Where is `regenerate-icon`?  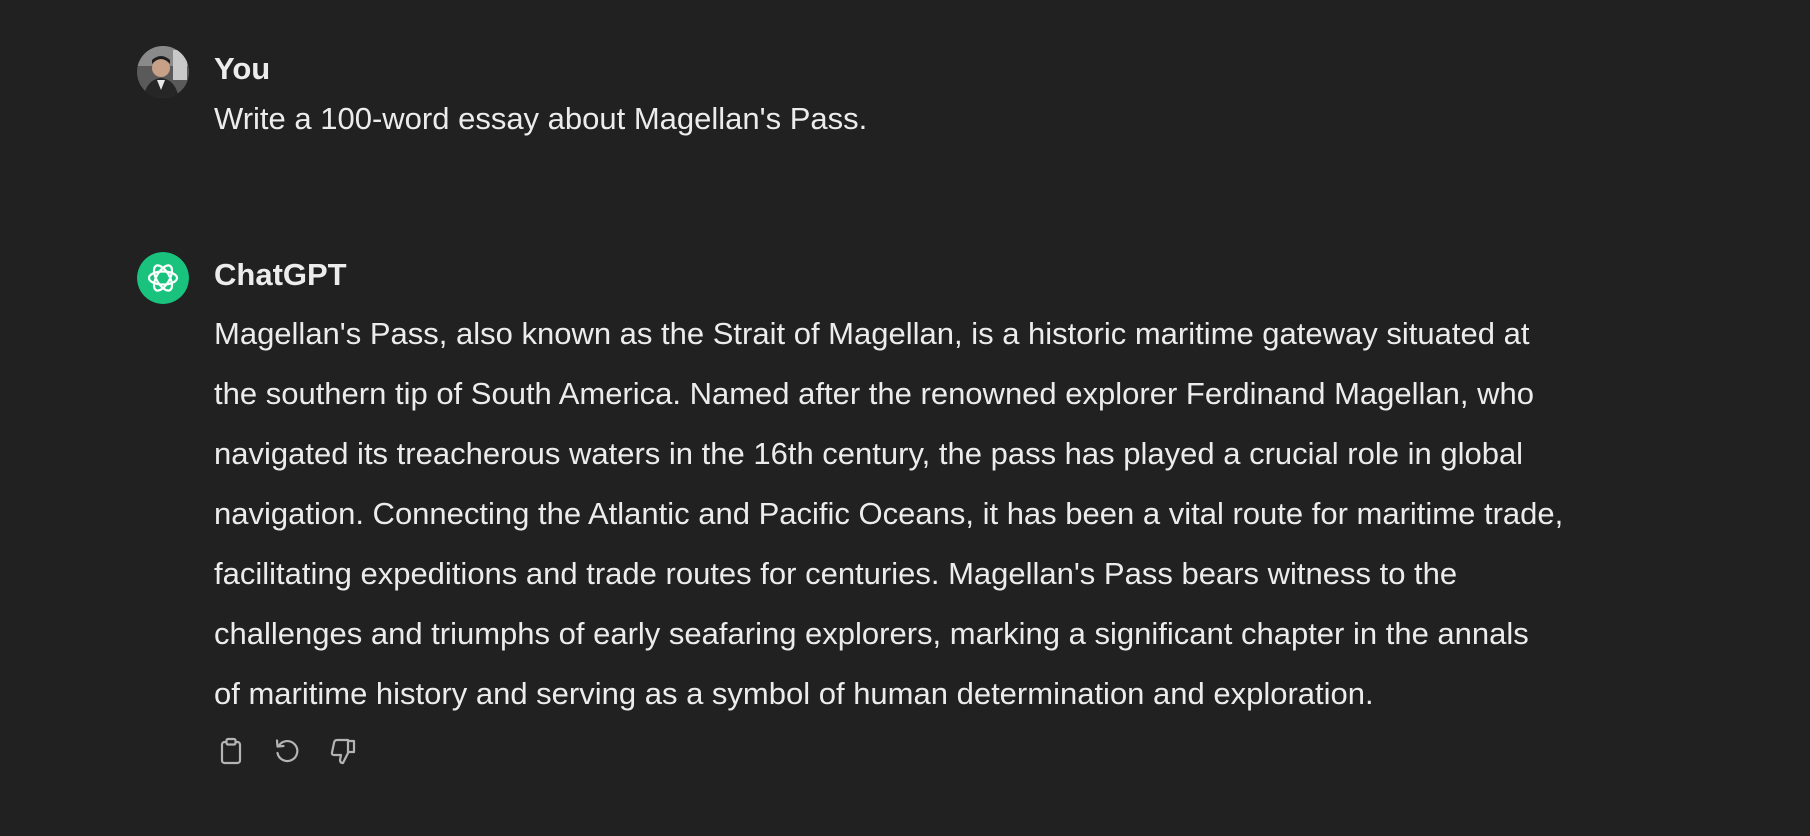 regenerate-icon is located at coordinates (287, 751).